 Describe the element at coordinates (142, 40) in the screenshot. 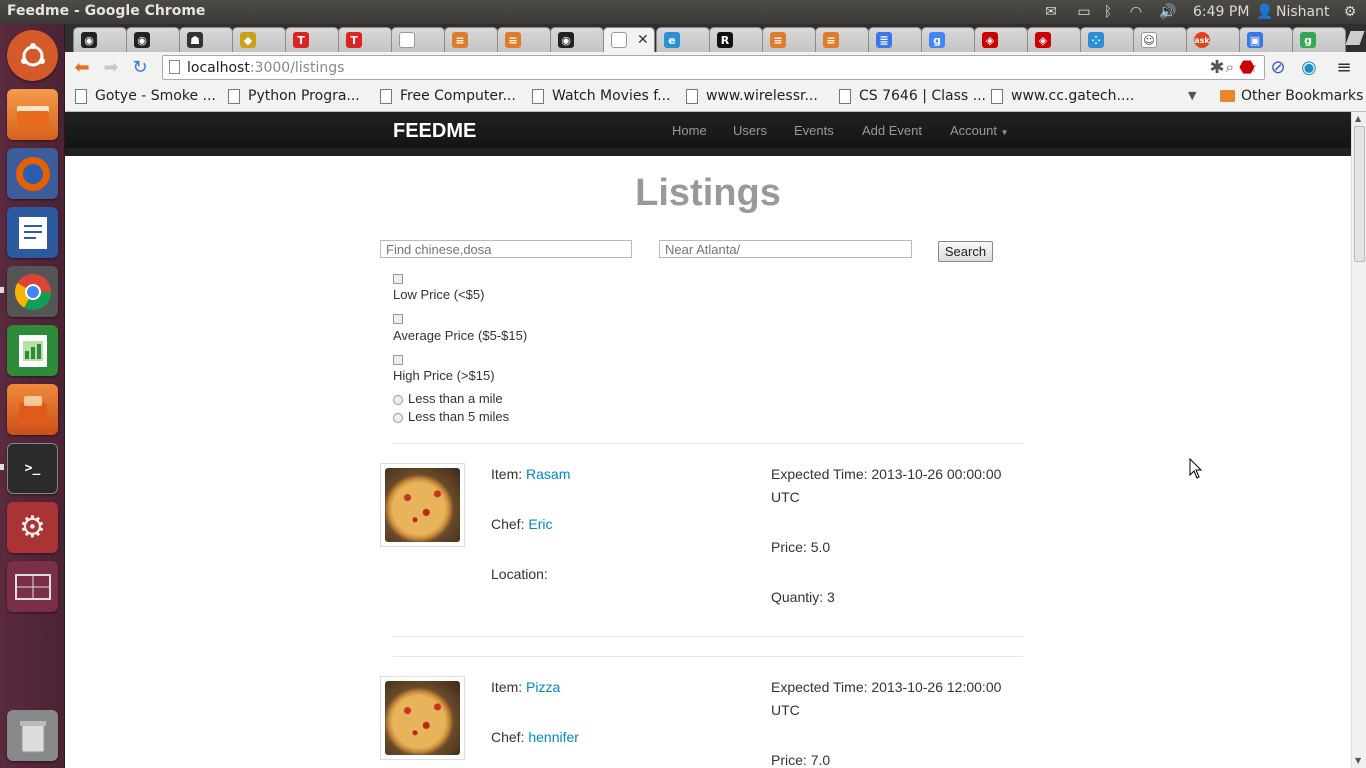

I see `github-icon: ◉` at that location.